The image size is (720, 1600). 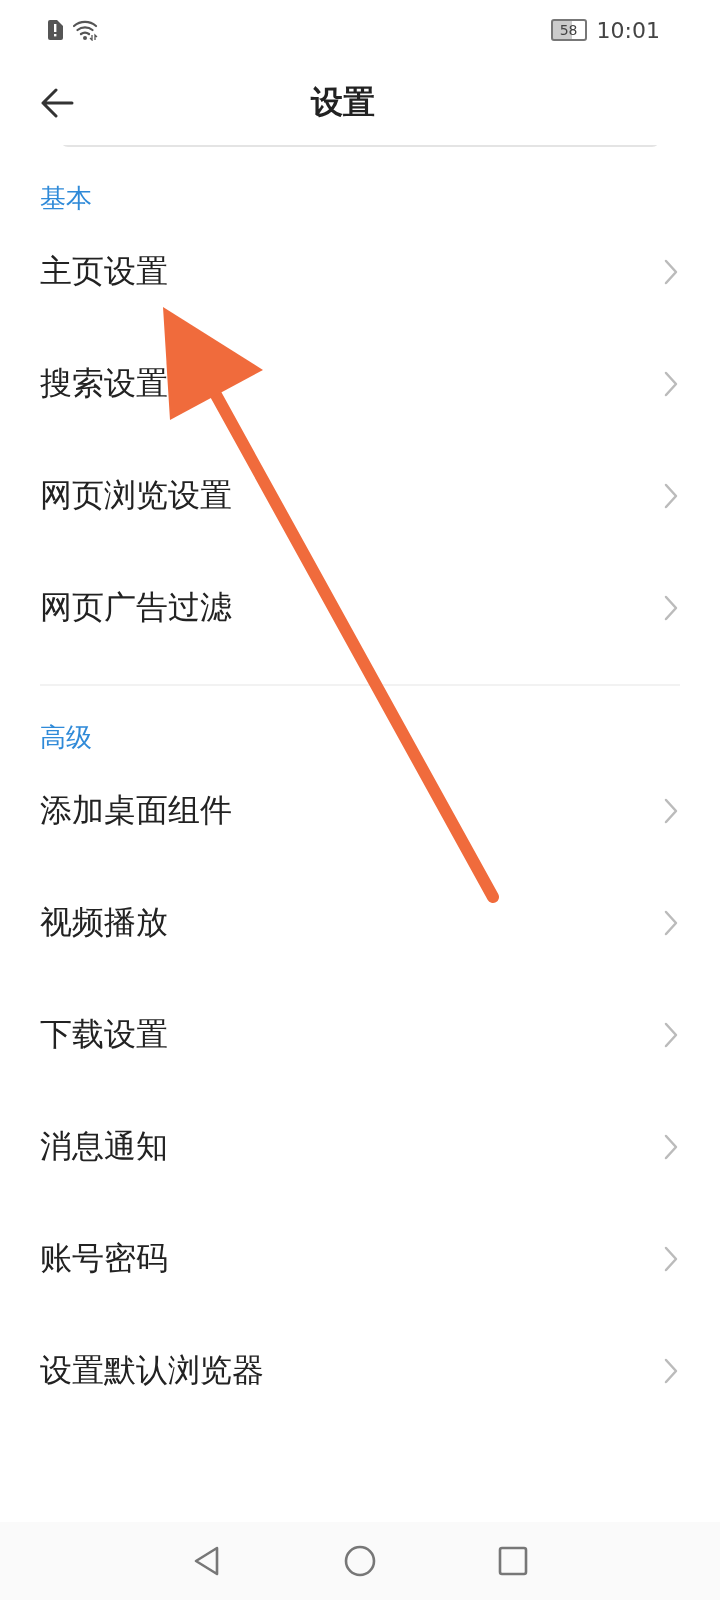 What do you see at coordinates (343, 102) in the screenshot?
I see `page-title: 设置` at bounding box center [343, 102].